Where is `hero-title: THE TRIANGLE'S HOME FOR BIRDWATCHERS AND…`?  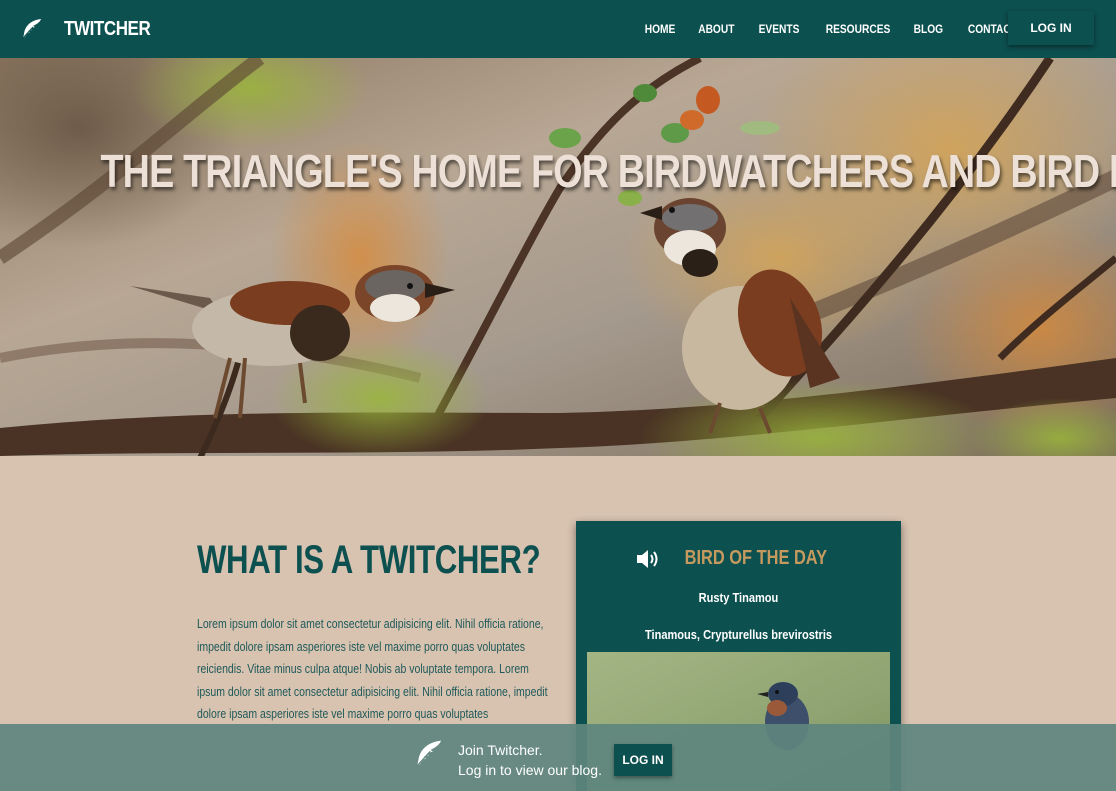 hero-title: THE TRIANGLE'S HOME FOR BIRDWATCHERS AND… is located at coordinates (608, 171).